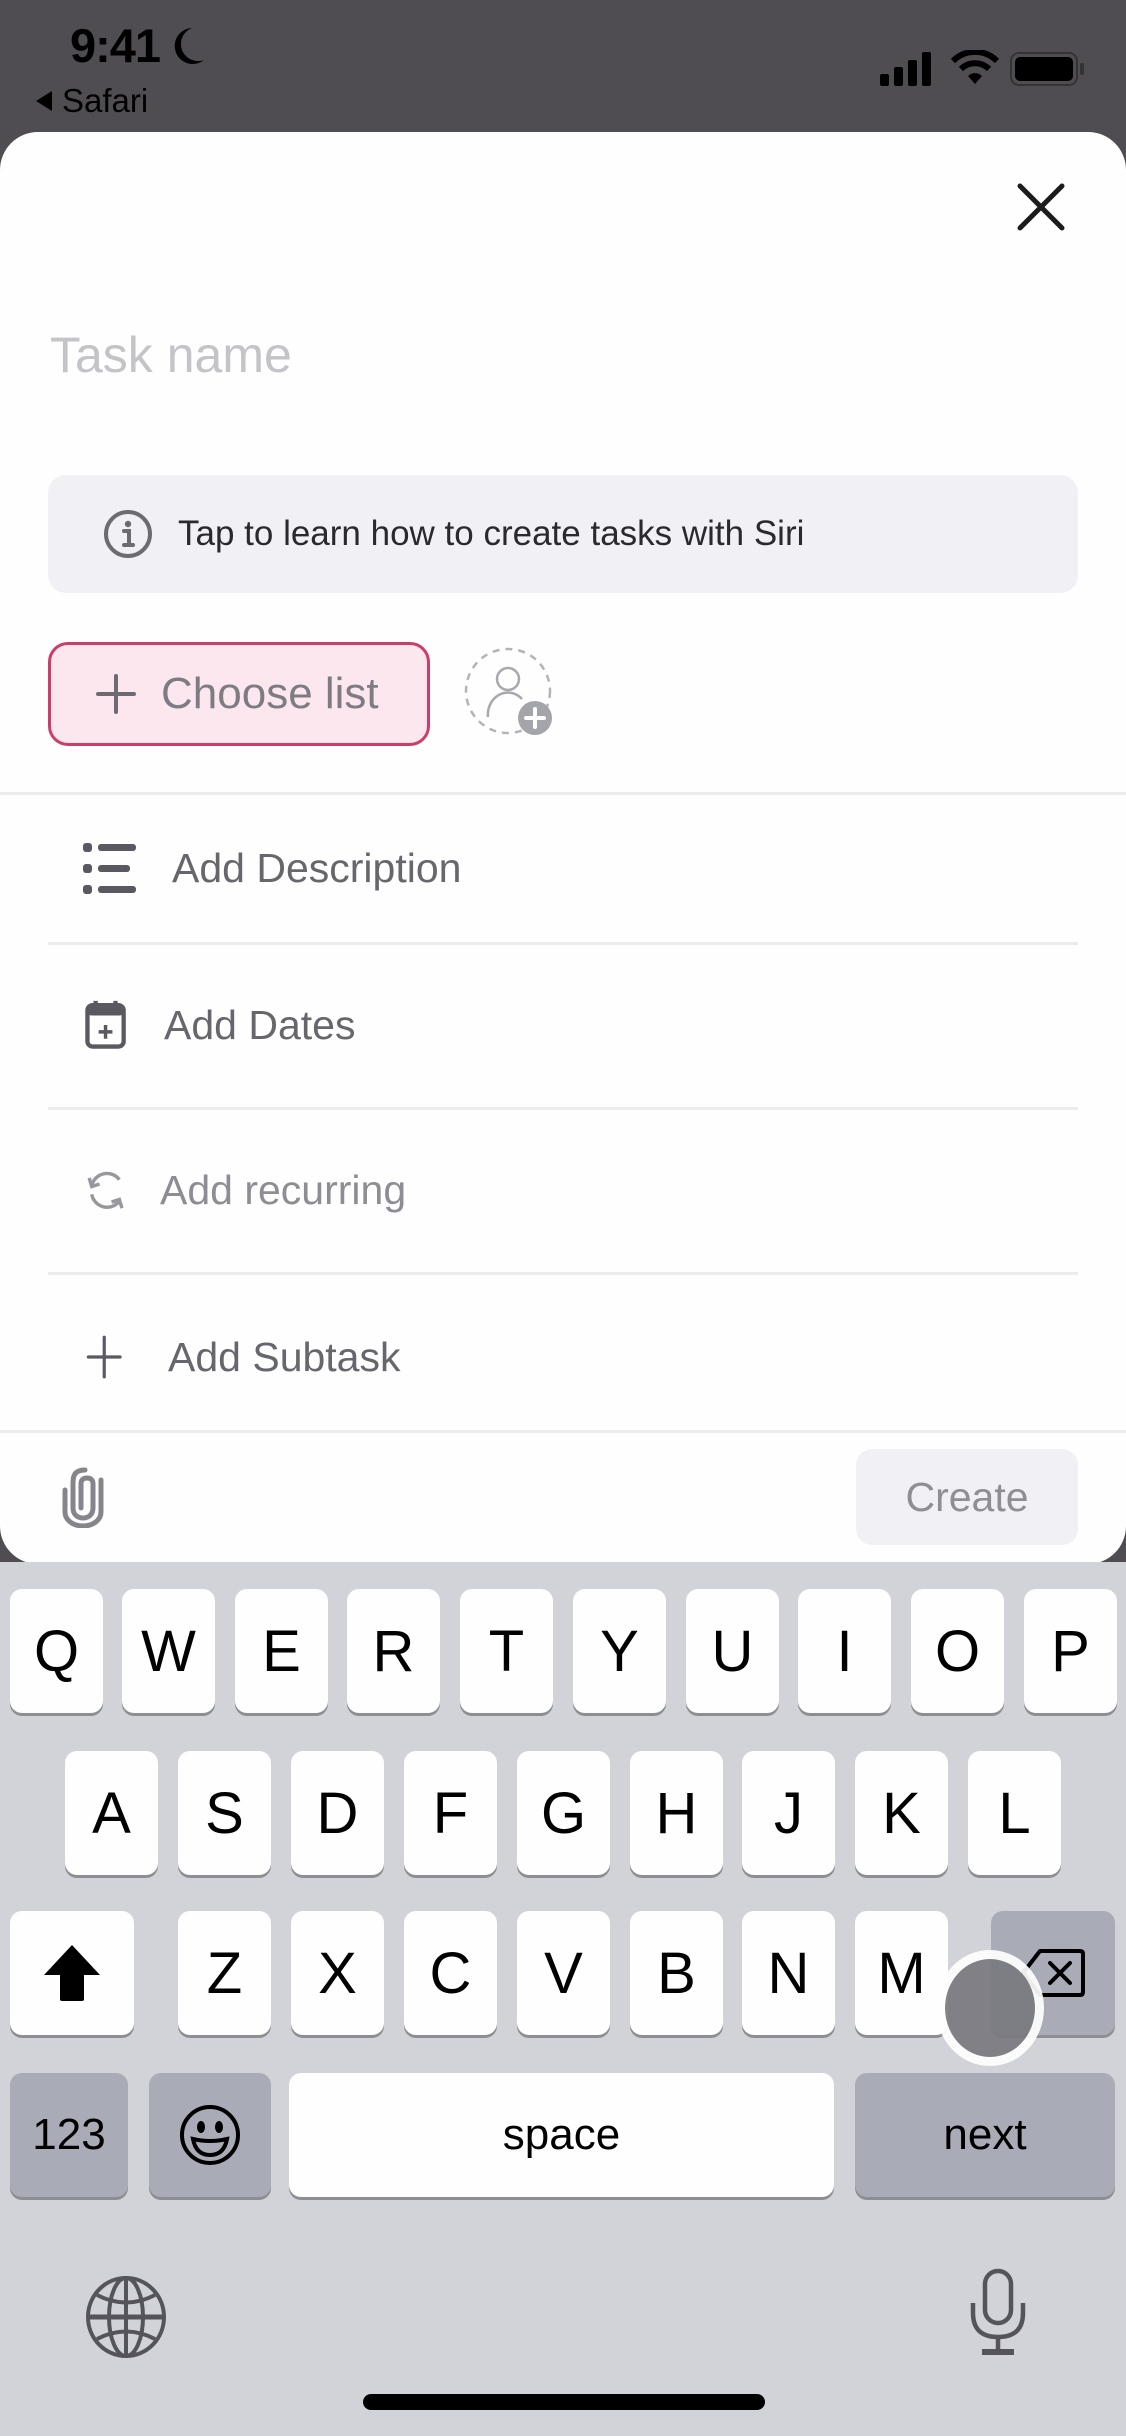  I want to click on moon-icon, so click(189, 46).